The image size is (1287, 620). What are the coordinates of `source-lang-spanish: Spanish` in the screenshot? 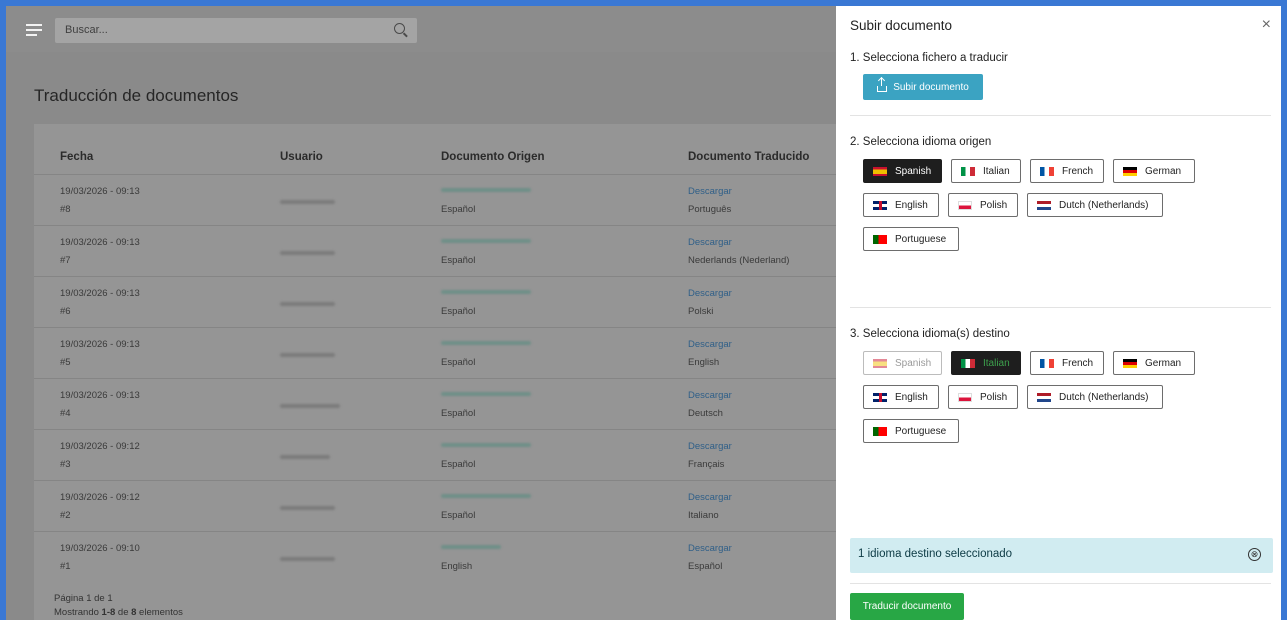 It's located at (902, 171).